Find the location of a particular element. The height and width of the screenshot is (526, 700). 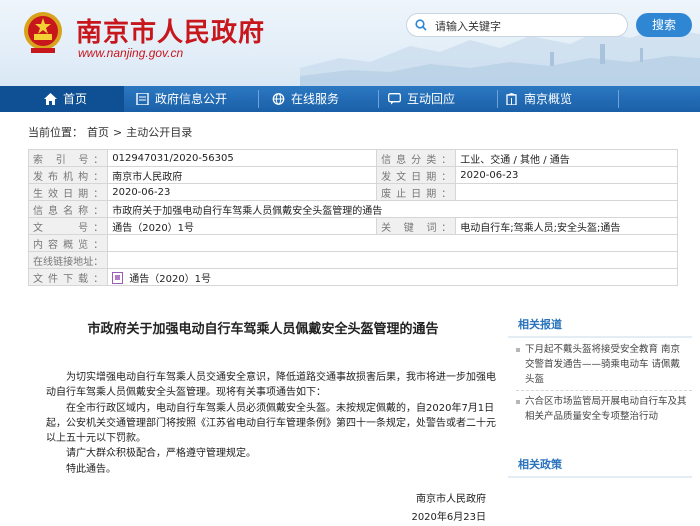

info-name-label: 信息名称： is located at coordinates (68, 209).